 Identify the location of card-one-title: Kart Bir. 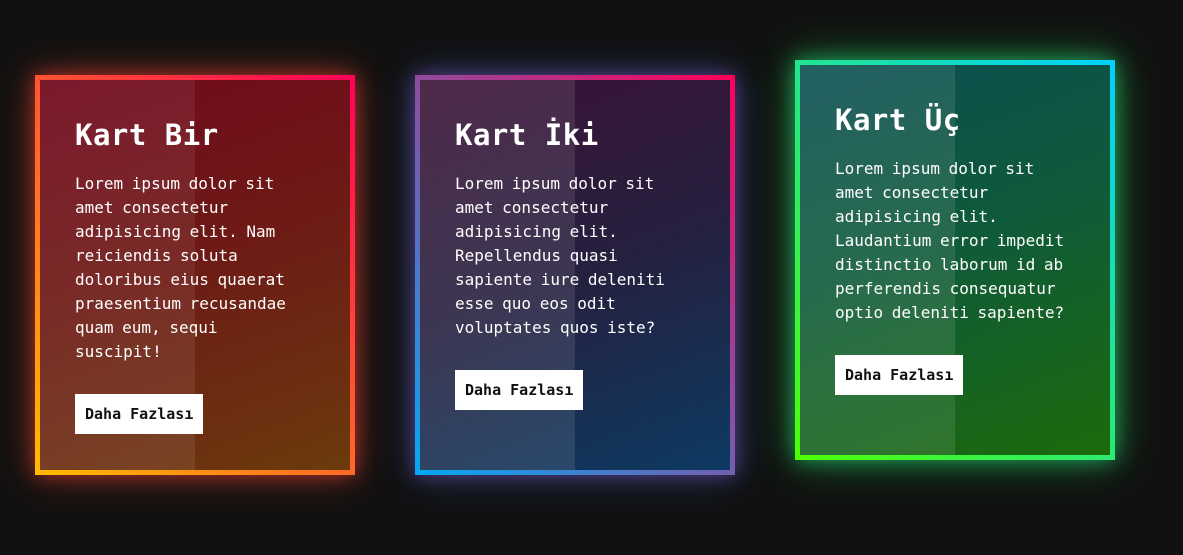
(147, 135).